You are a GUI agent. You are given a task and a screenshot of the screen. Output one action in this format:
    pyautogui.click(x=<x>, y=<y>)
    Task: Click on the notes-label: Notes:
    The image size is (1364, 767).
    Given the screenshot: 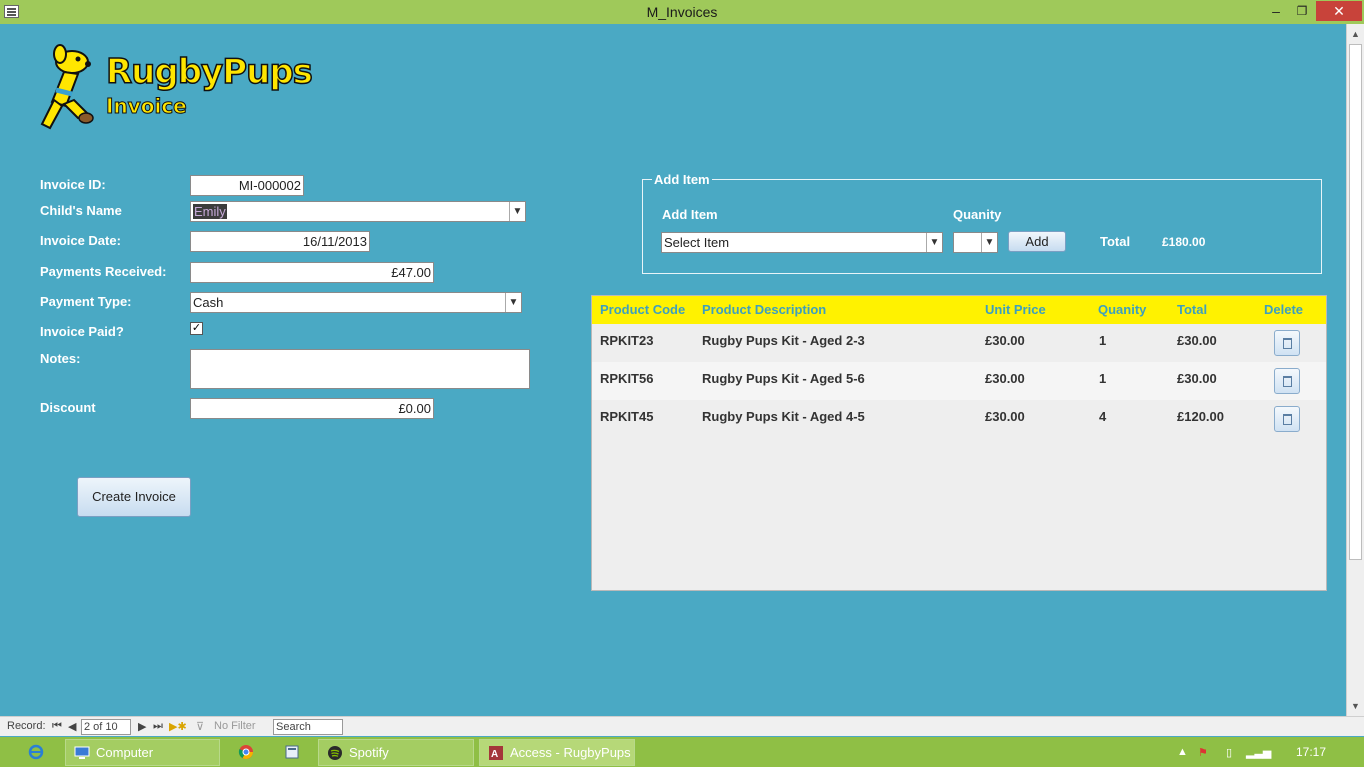 What is the action you would take?
    pyautogui.click(x=60, y=358)
    